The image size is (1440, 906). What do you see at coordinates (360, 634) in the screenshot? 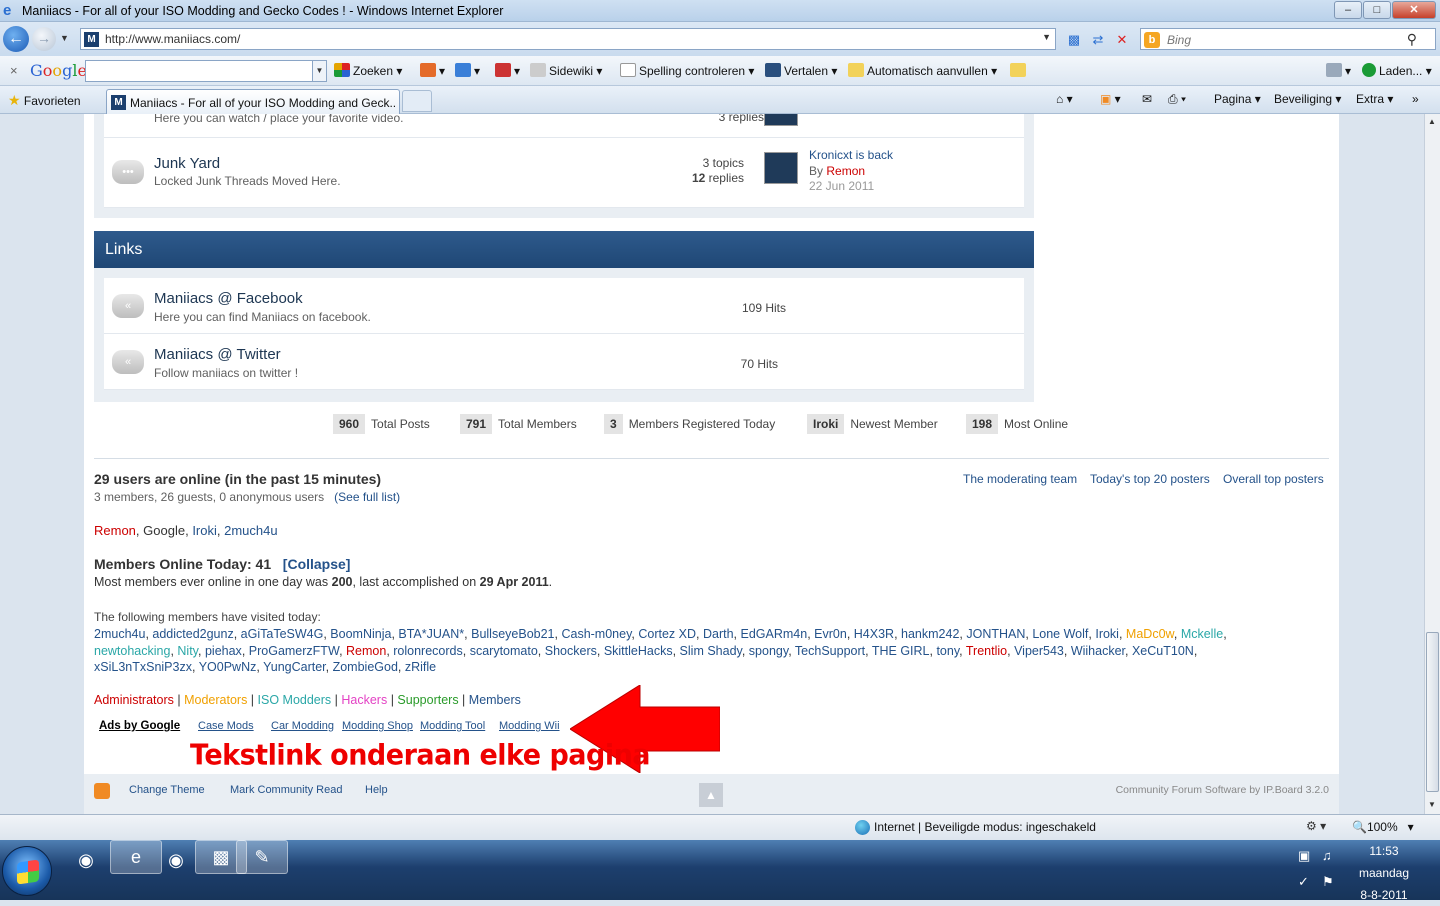
I see `visited-member-link: BoomNinja` at bounding box center [360, 634].